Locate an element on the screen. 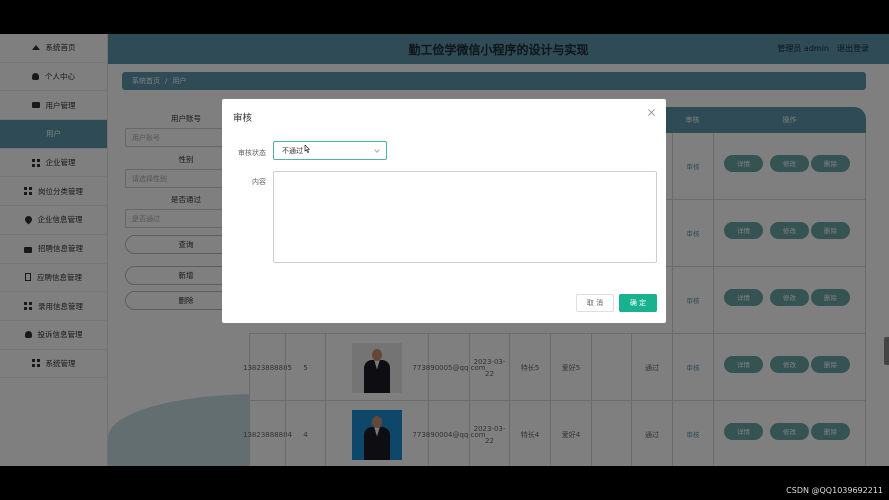 This screenshot has width=889, height=500. content-textarea is located at coordinates (465, 217).